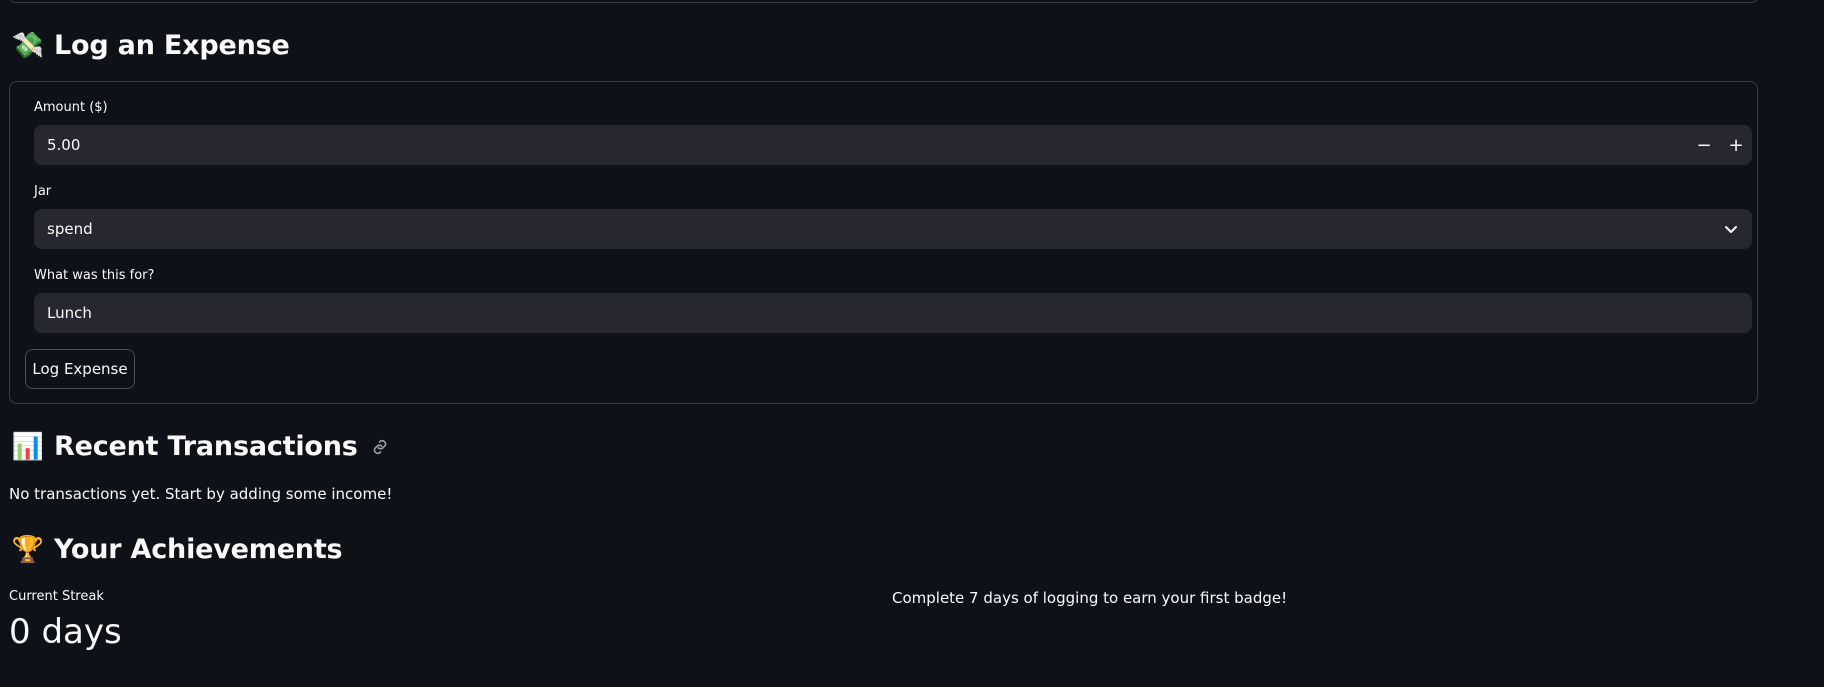  What do you see at coordinates (172, 45) in the screenshot?
I see `expense-title: Log an Expense` at bounding box center [172, 45].